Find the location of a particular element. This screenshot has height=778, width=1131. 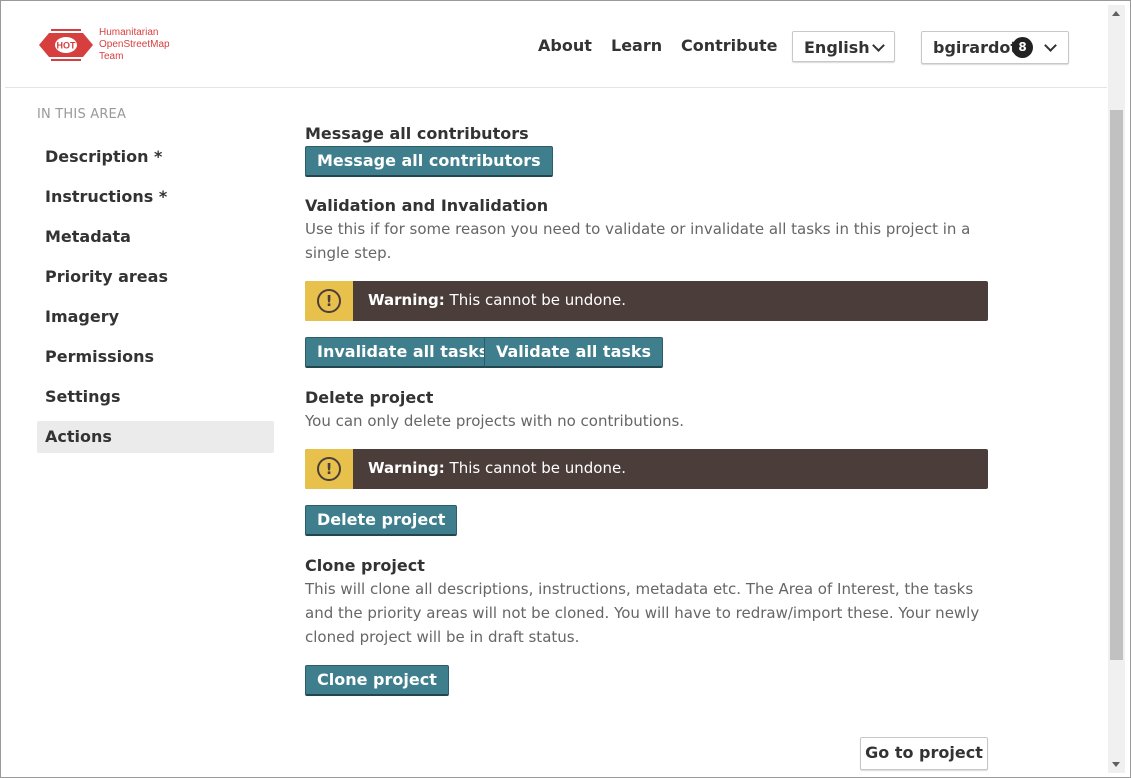

username-label: bgirardot is located at coordinates (976, 47).